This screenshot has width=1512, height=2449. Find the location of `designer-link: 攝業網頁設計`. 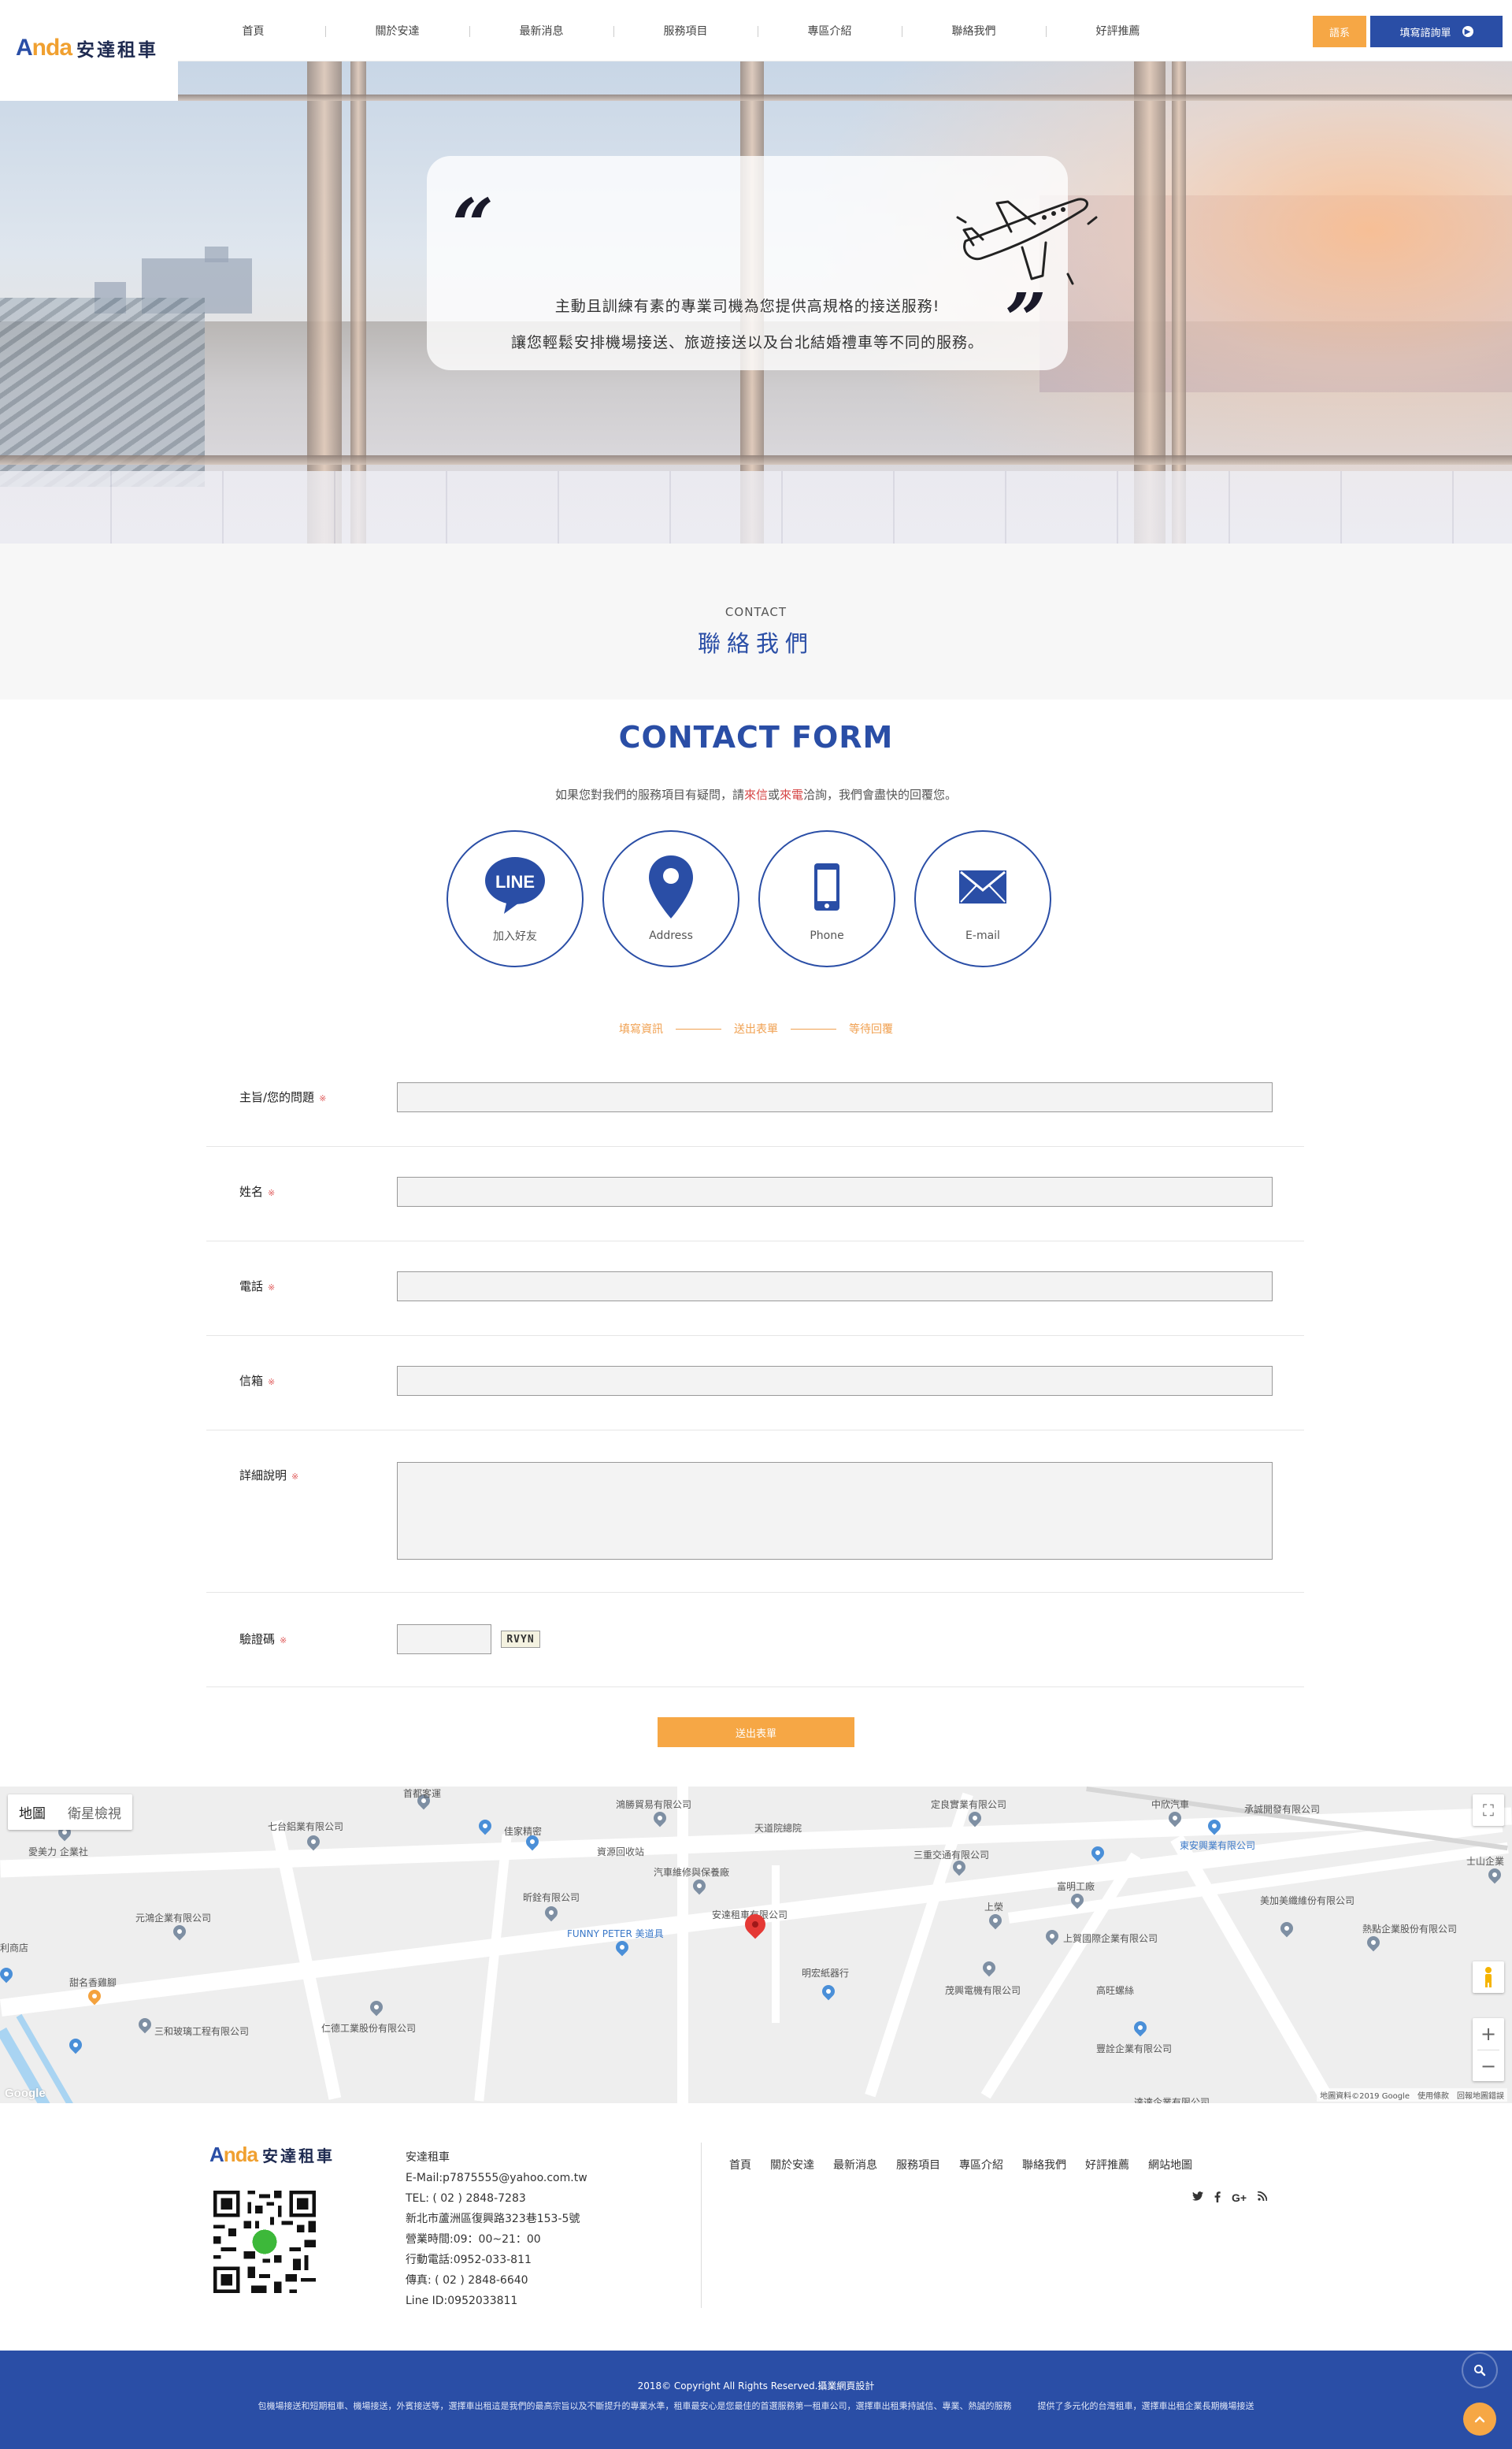

designer-link: 攝業網頁設計 is located at coordinates (845, 2385).